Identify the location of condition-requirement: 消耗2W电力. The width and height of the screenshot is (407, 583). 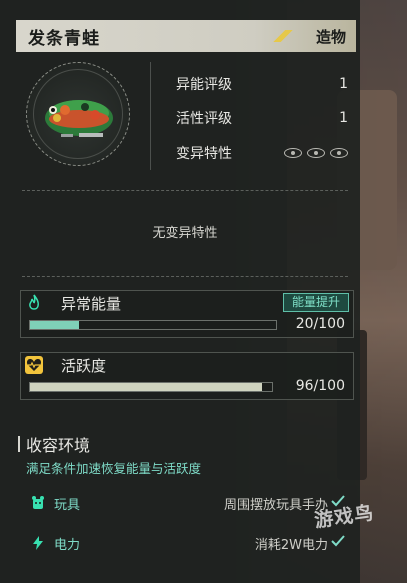
(291, 545).